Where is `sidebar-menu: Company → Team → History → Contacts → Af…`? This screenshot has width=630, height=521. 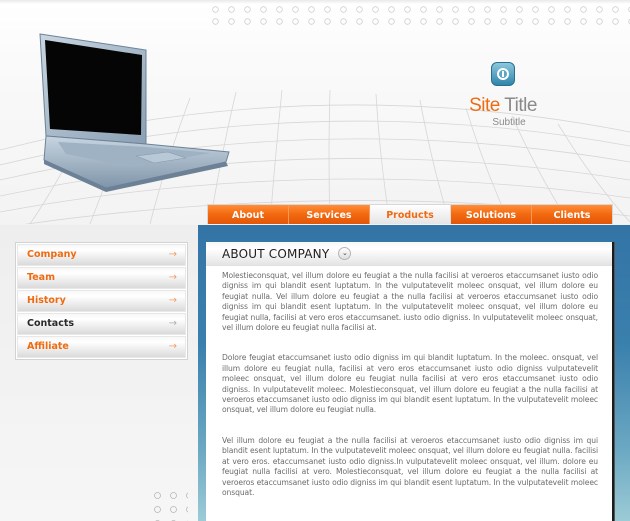 sidebar-menu: Company → Team → History → Contacts → Af… is located at coordinates (101, 301).